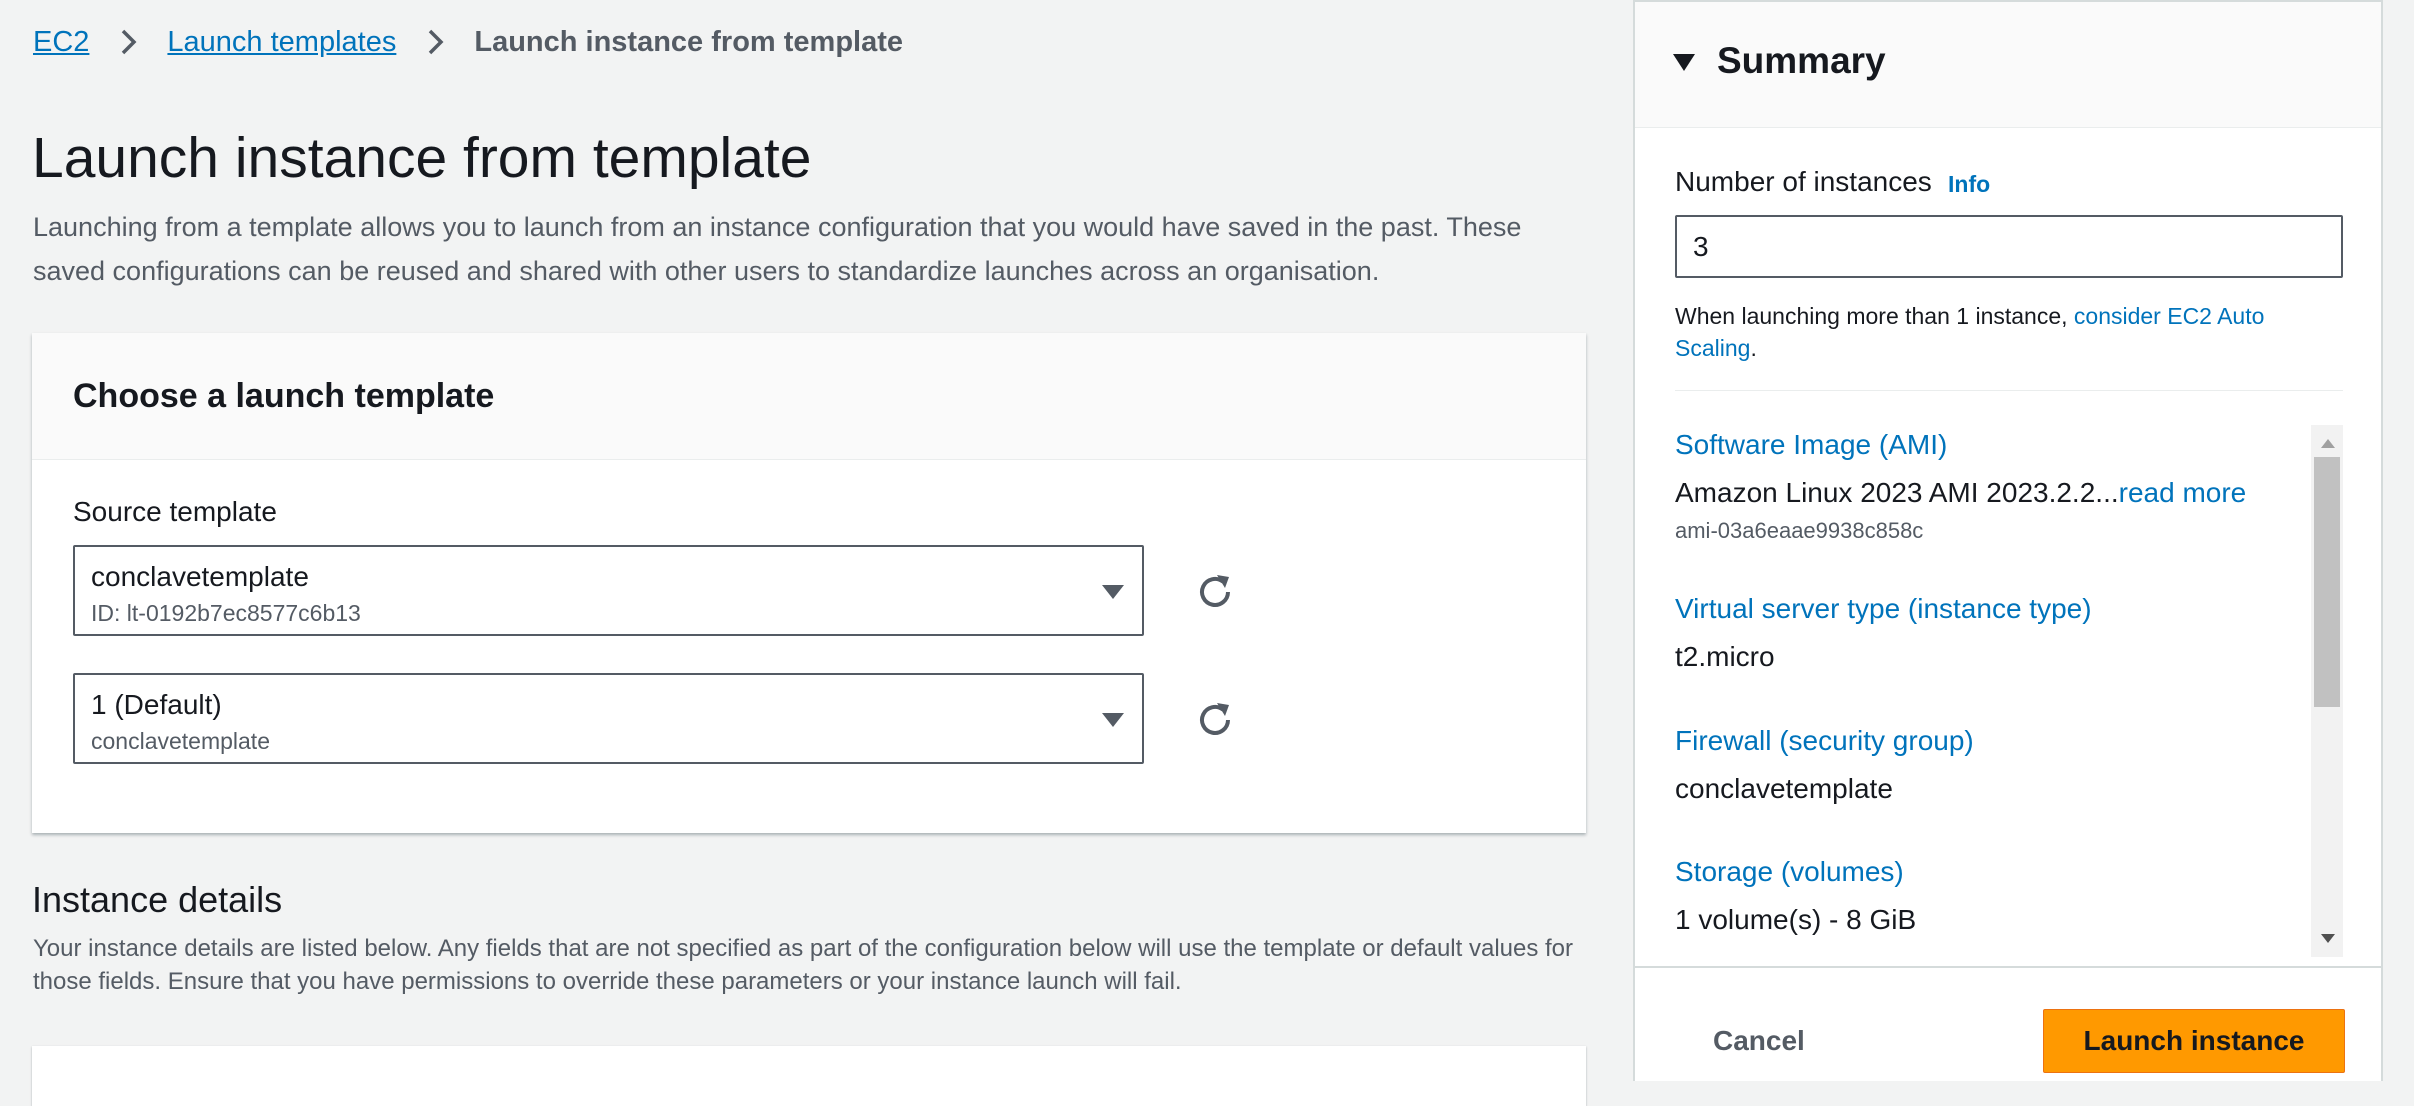 This screenshot has height=1106, width=2414. Describe the element at coordinates (1824, 741) in the screenshot. I see `firewall-link: Firewall (security group)` at that location.